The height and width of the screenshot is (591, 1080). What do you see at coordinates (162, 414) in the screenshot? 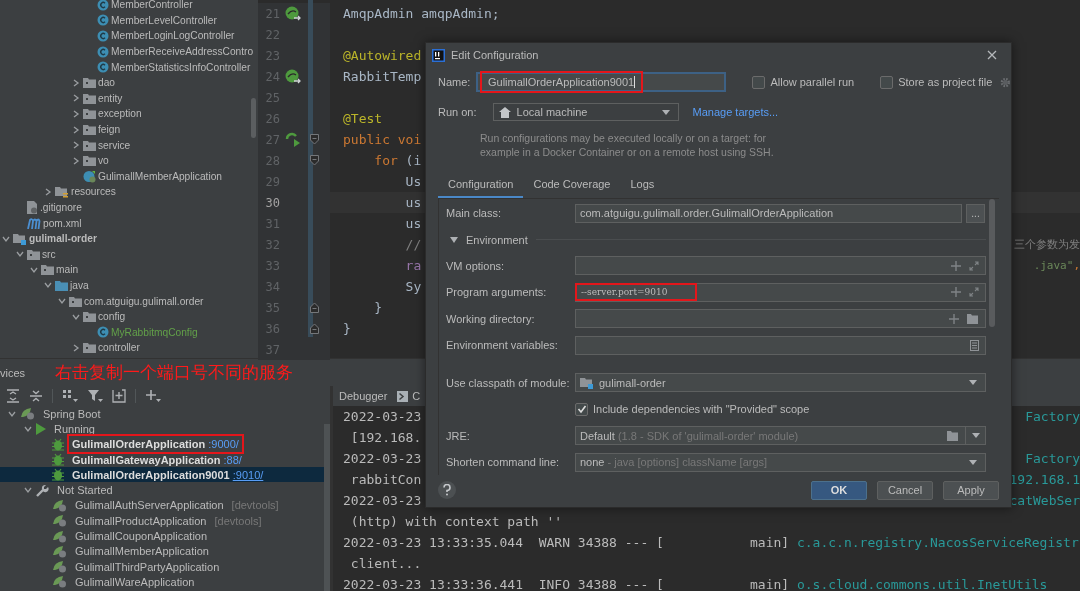
I see `tree-item: Spring Boot` at bounding box center [162, 414].